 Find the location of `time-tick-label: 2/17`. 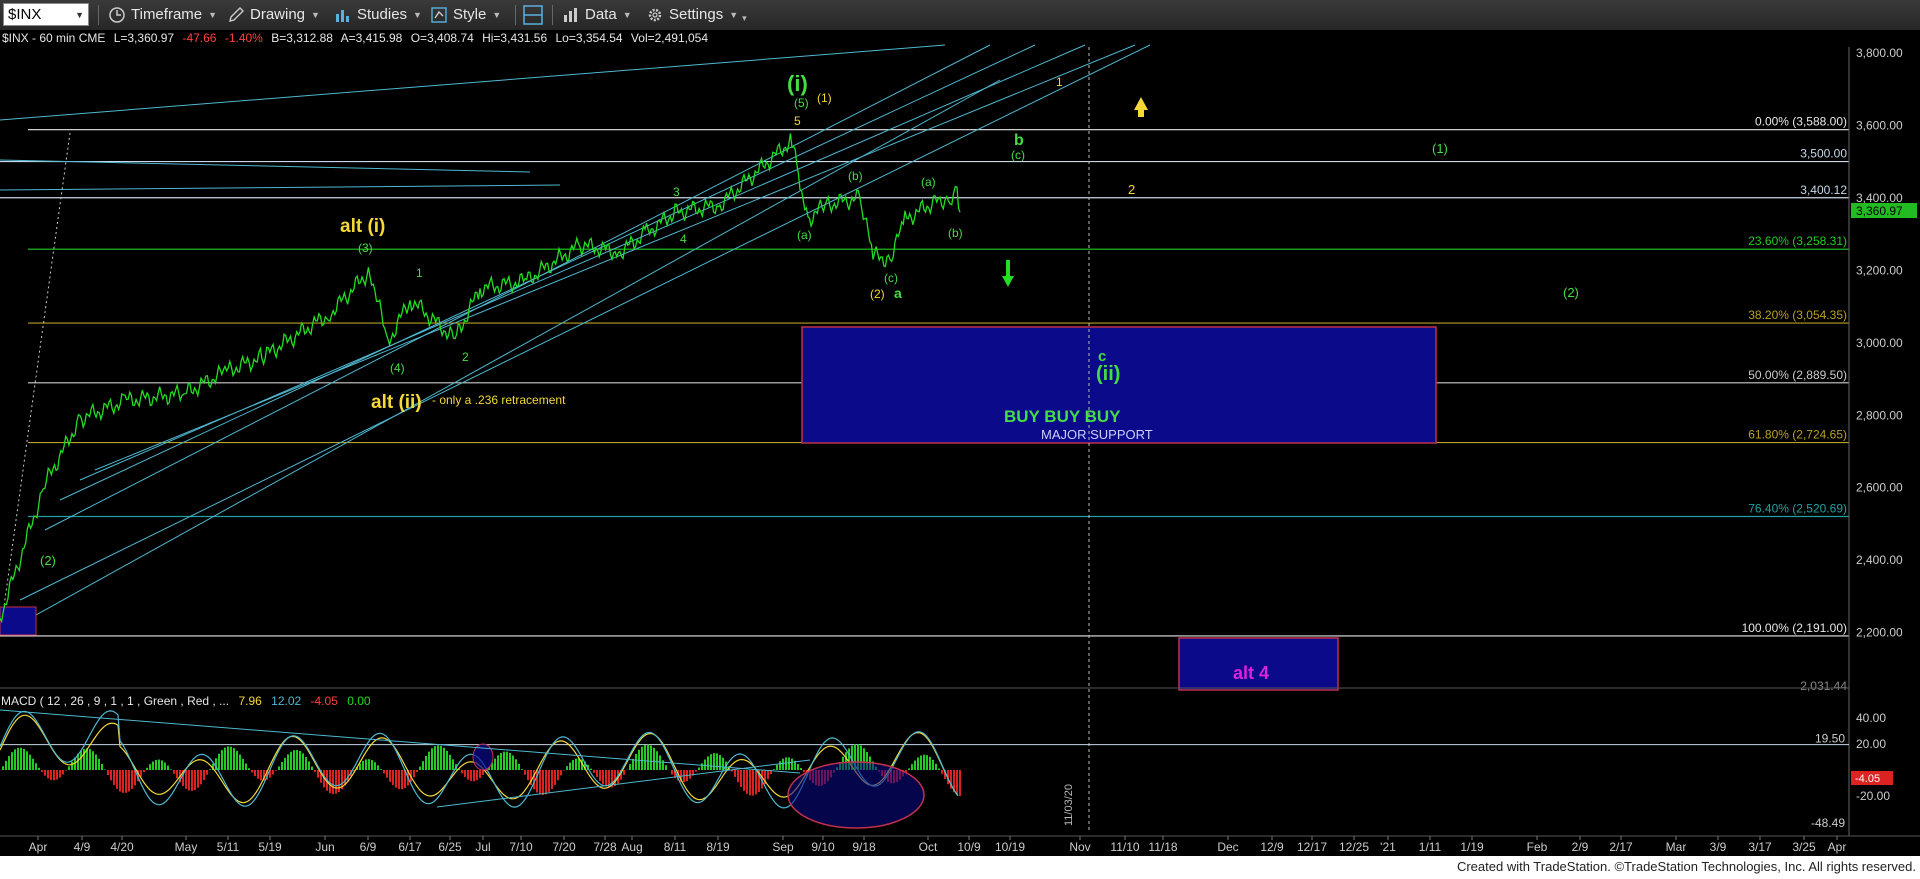

time-tick-label: 2/17 is located at coordinates (1621, 847).